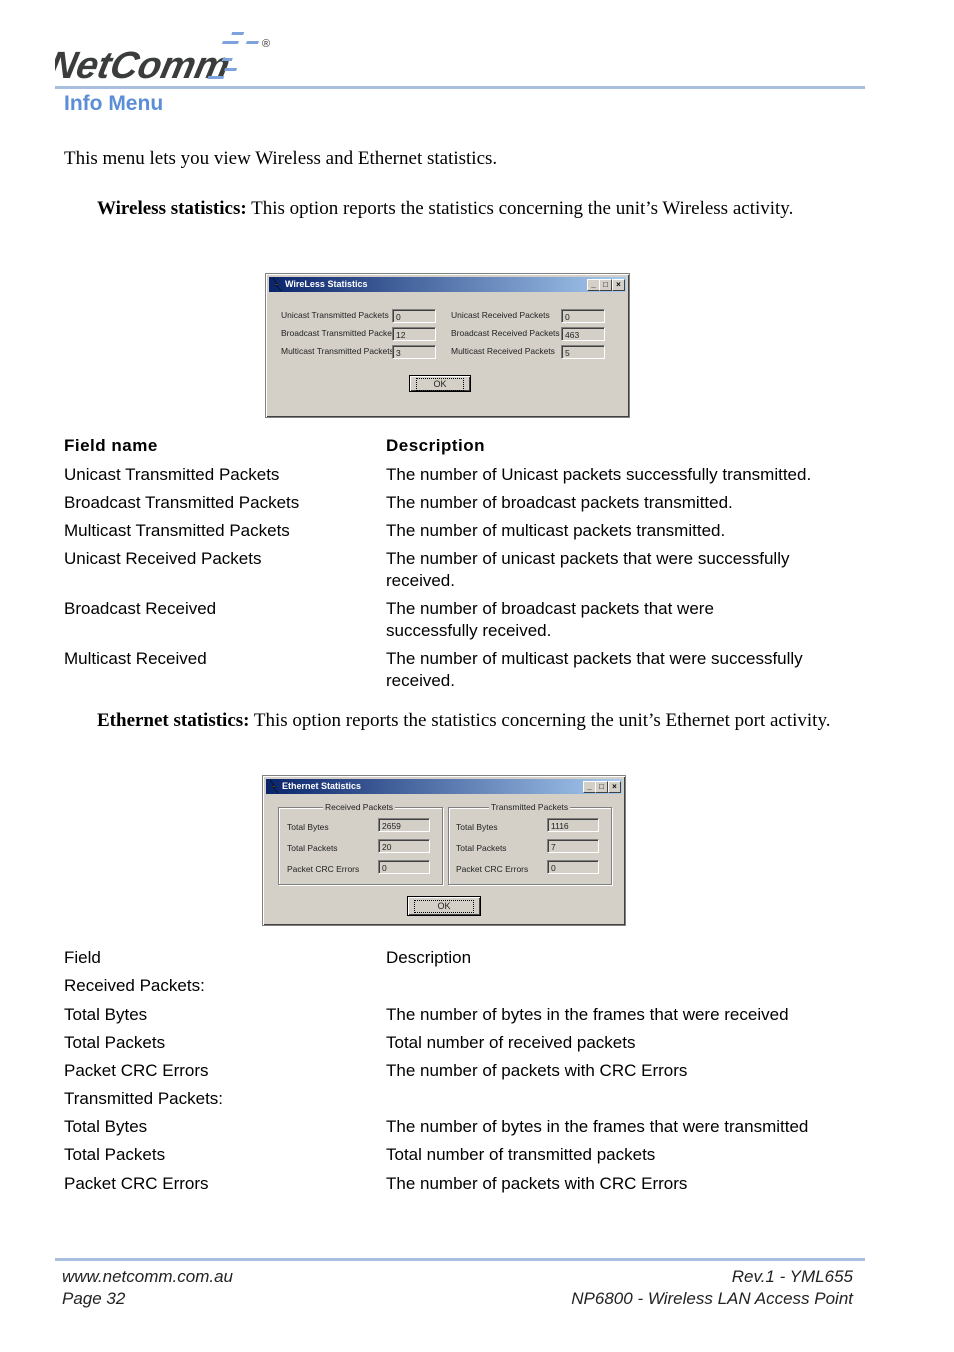 The image size is (954, 1352). I want to click on received-total-bytes-field: 2659, so click(404, 825).